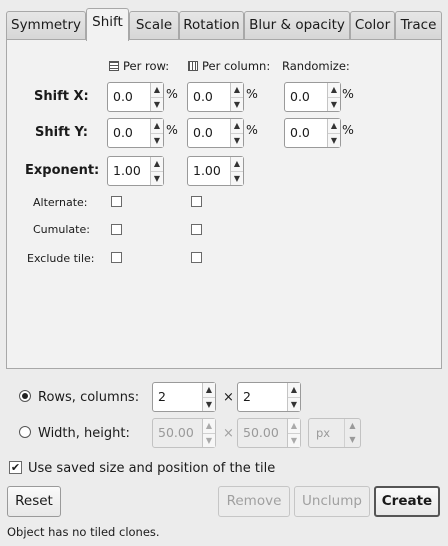 This screenshot has width=448, height=546. What do you see at coordinates (184, 397) in the screenshot?
I see `rows-spin: 2 ▲ ▼` at bounding box center [184, 397].